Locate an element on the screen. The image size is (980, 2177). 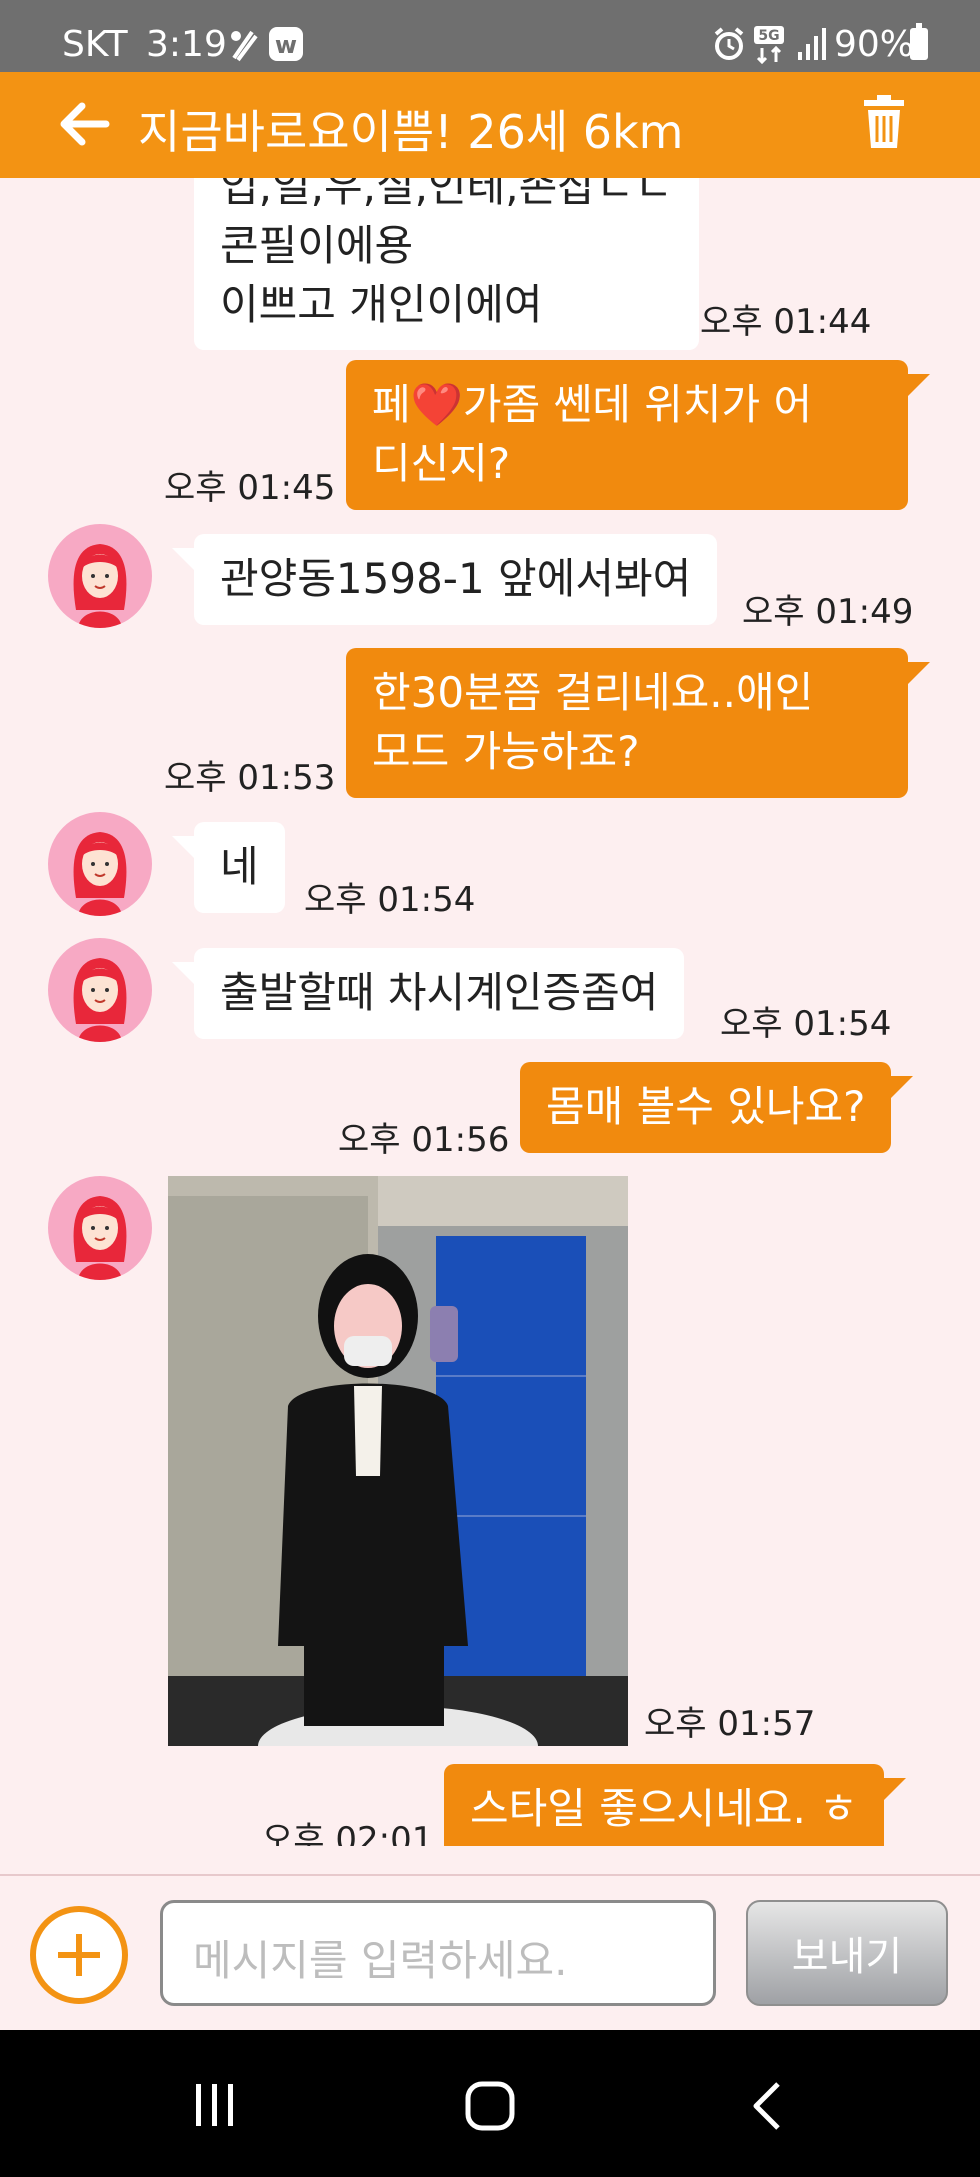
status-bar: SKT 3:19 w 5G 90% is located at coordinates (490, 36).